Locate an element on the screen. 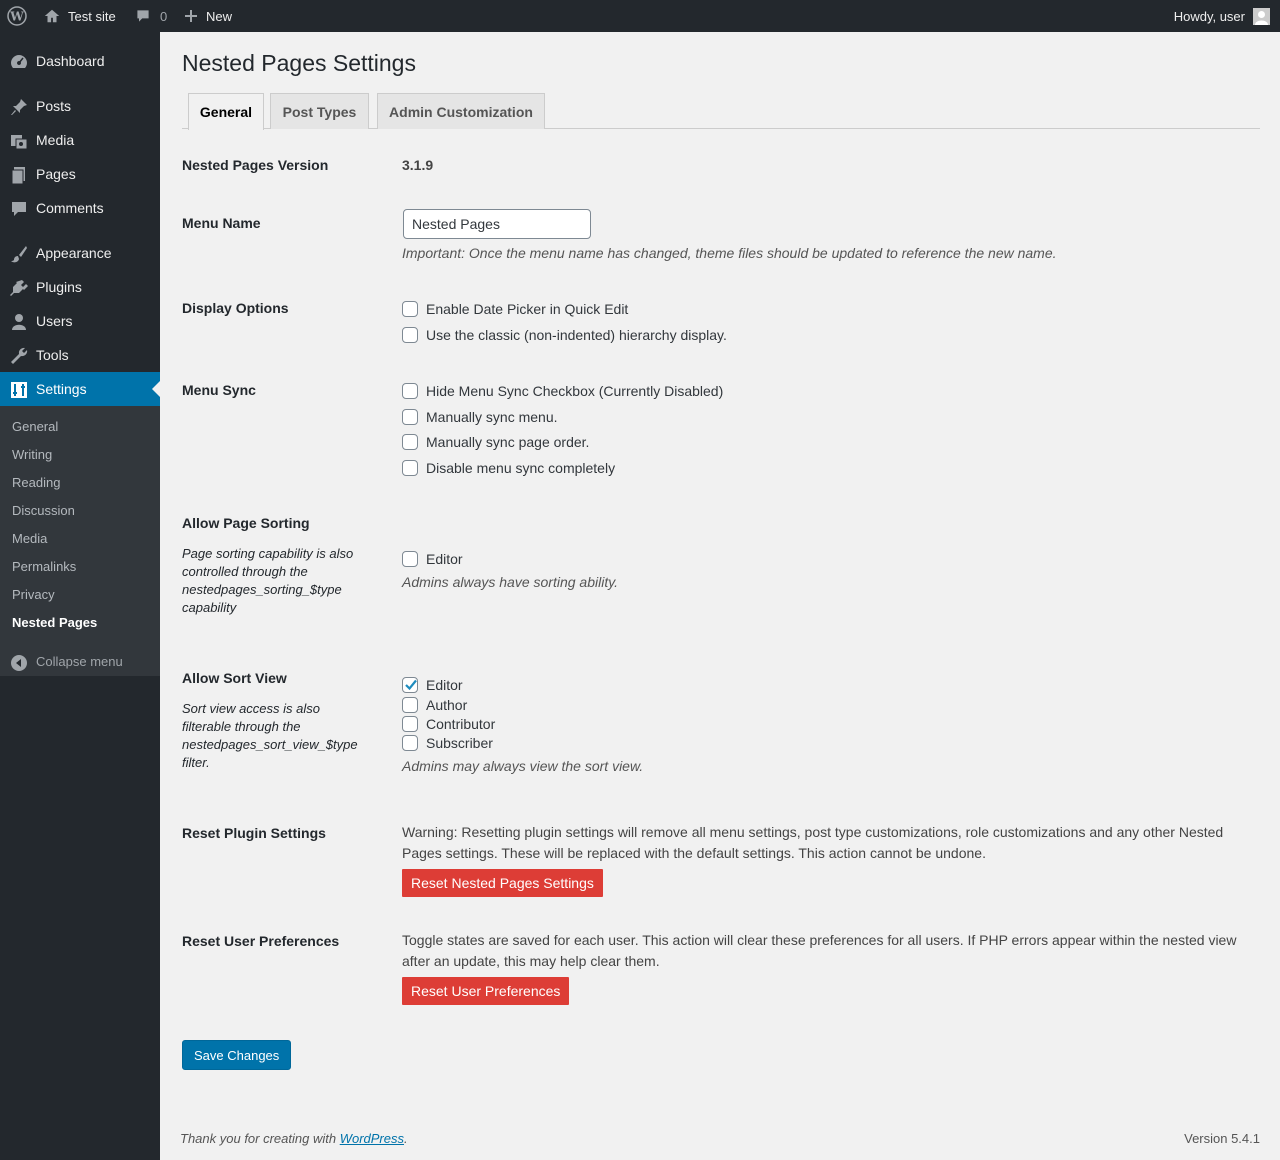 The width and height of the screenshot is (1280, 1160). reset-user-label: Reset User Preferences is located at coordinates (261, 941).